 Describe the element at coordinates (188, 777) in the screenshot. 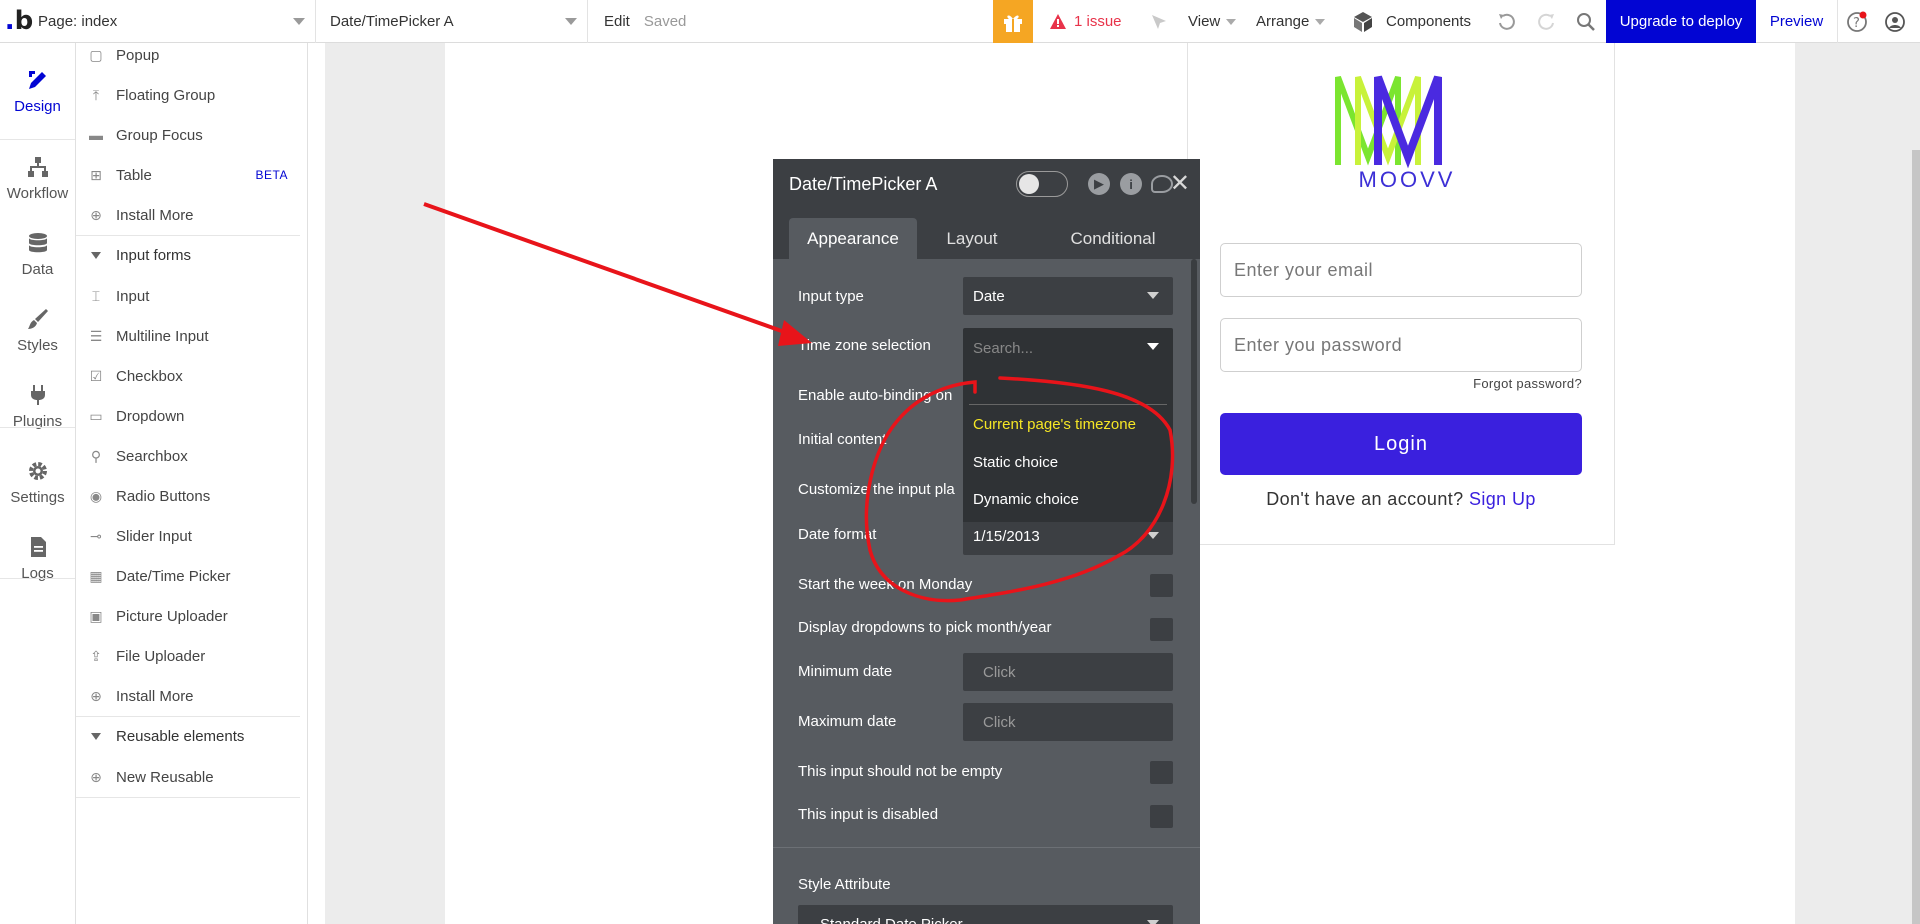

I see `element-new-reusable: ⊕ New Reusable` at that location.